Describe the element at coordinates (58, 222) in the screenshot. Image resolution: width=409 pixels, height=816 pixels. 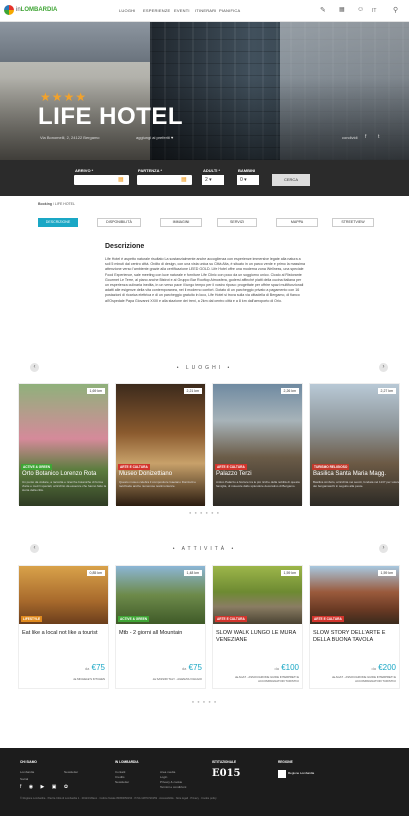
I see `tab-descrizione: DESCRIZIONE` at that location.